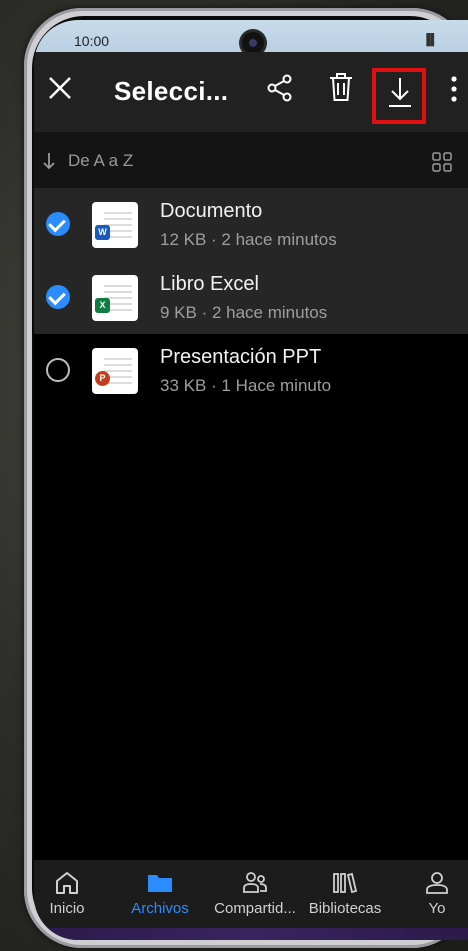  I want to click on status-bar: 10:00 ▐▌, so click(251, 37).